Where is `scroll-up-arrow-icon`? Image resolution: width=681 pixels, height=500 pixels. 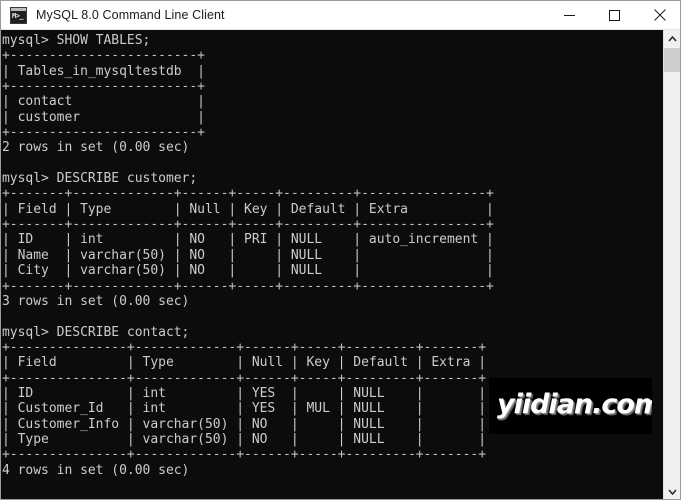 scroll-up-arrow-icon is located at coordinates (672, 38).